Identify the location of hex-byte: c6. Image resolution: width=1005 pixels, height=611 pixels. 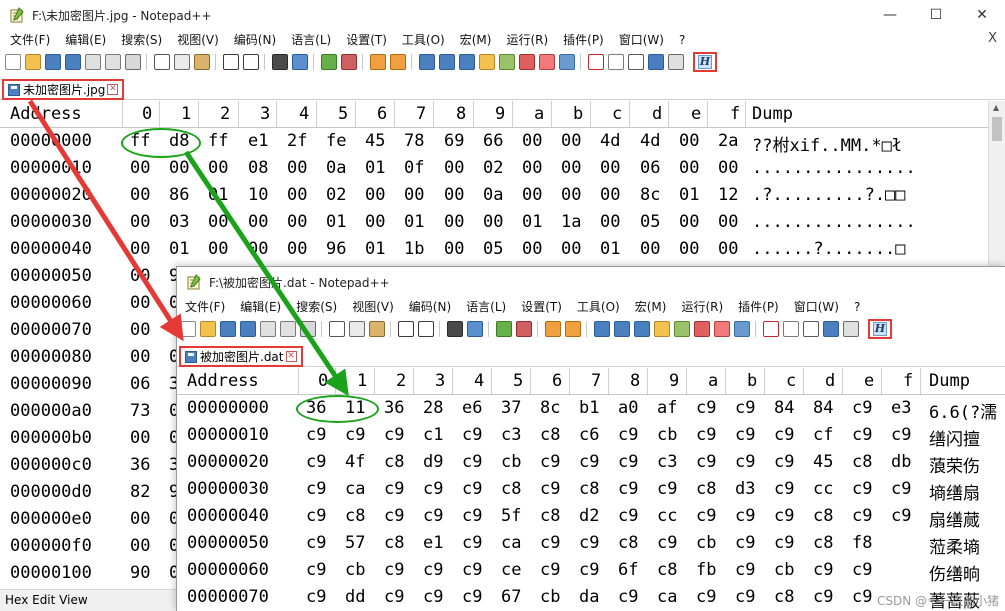
(596, 435).